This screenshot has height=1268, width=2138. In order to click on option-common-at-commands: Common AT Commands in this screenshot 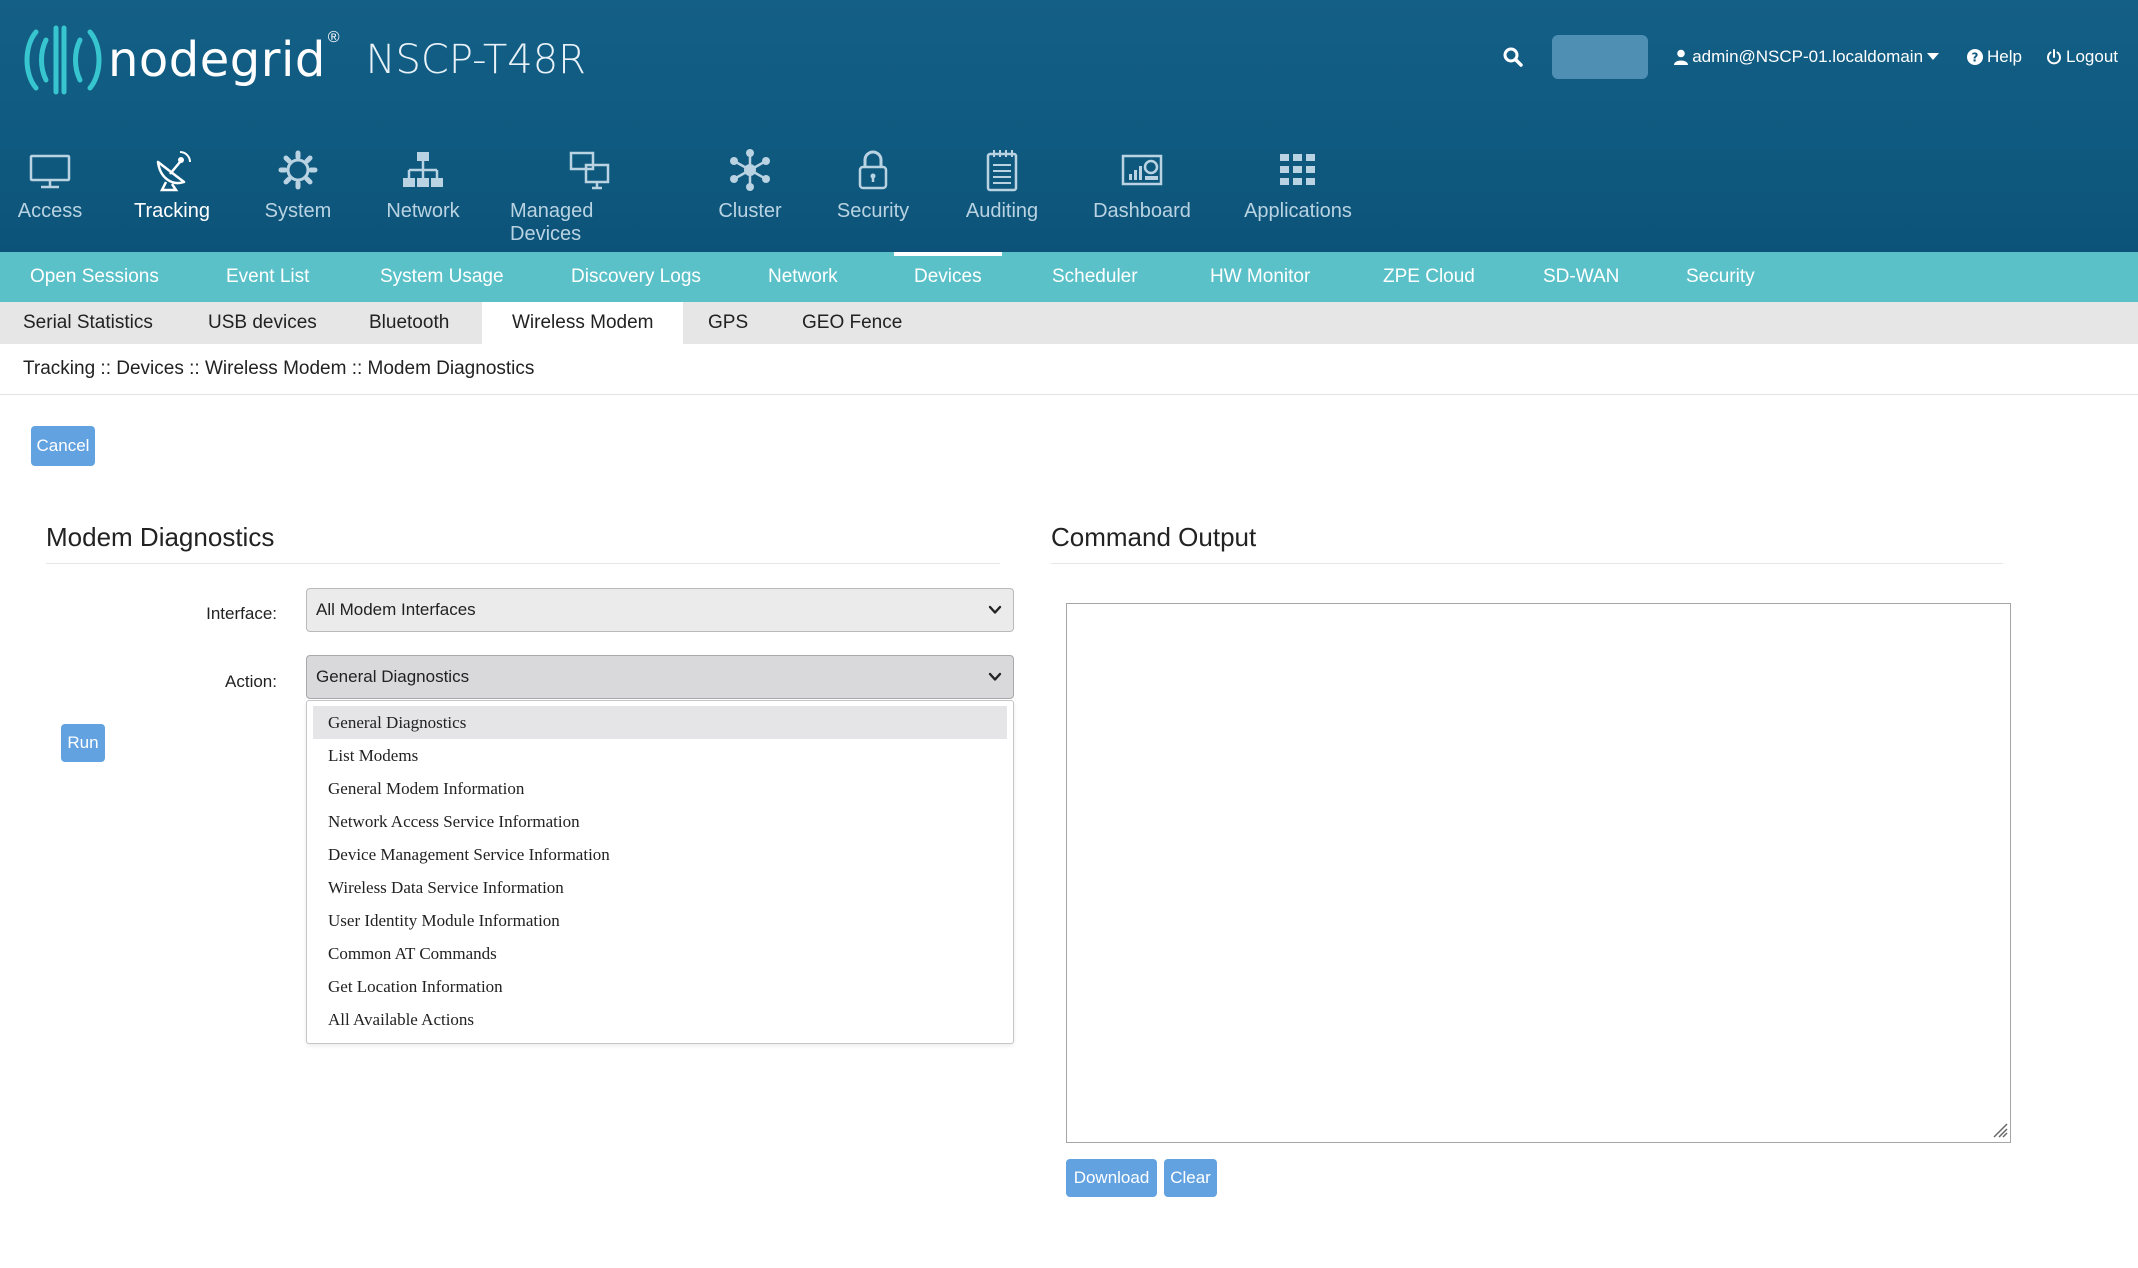, I will do `click(660, 953)`.